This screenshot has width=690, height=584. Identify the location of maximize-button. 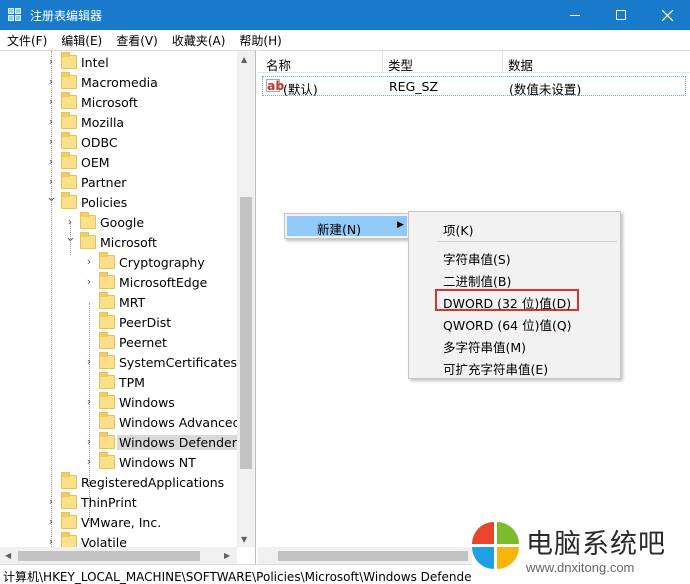
(621, 15).